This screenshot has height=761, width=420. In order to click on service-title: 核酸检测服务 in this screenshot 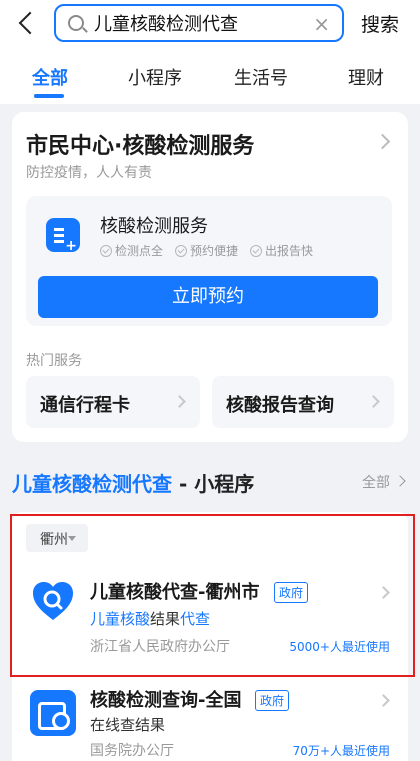, I will do `click(154, 226)`.